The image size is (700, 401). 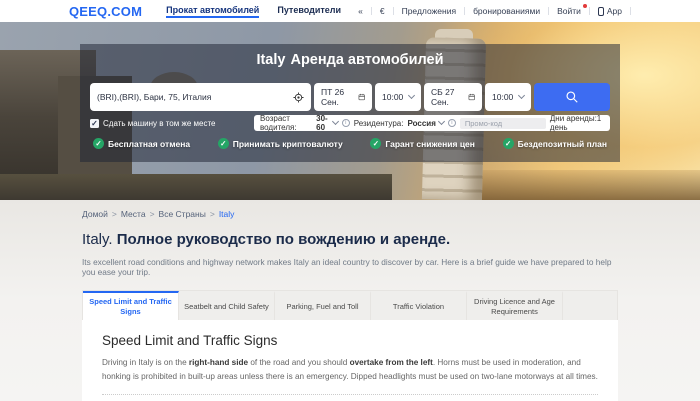 I want to click on pickup-location-field: (BRI),(BRI), Бари, 75, Италия, so click(x=200, y=97).